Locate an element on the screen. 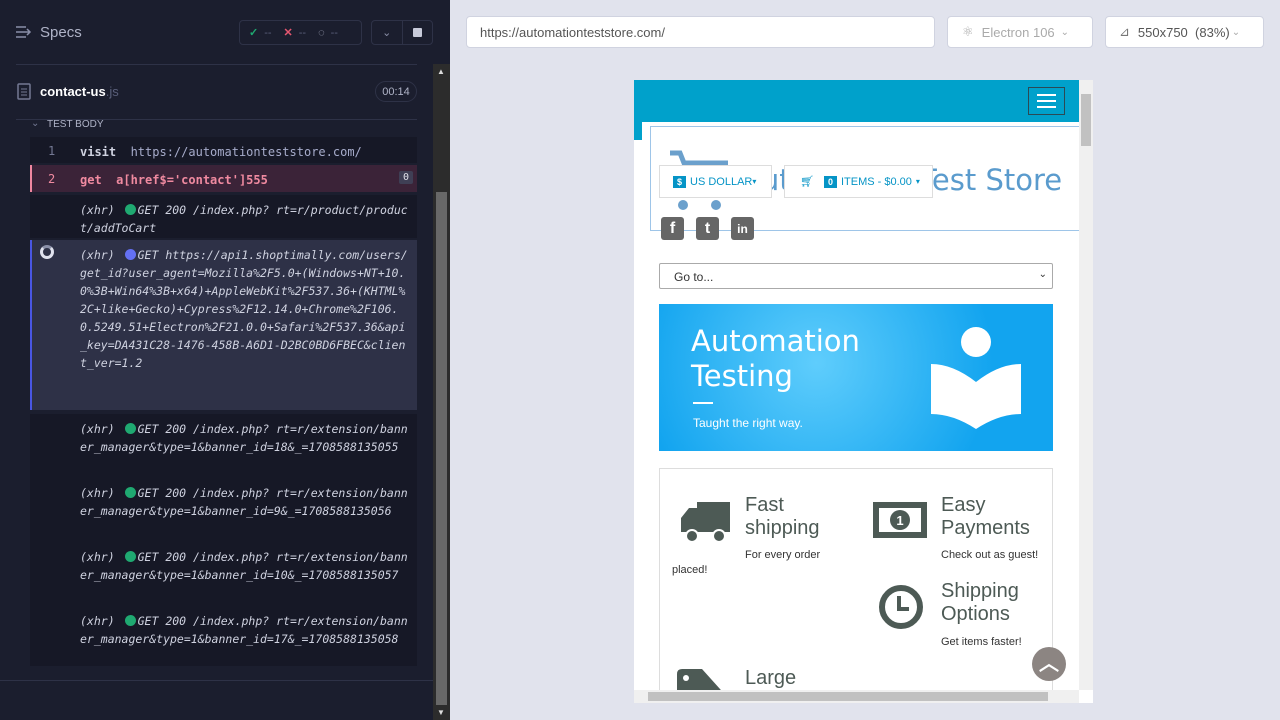  passed-count: -- is located at coordinates (268, 32).